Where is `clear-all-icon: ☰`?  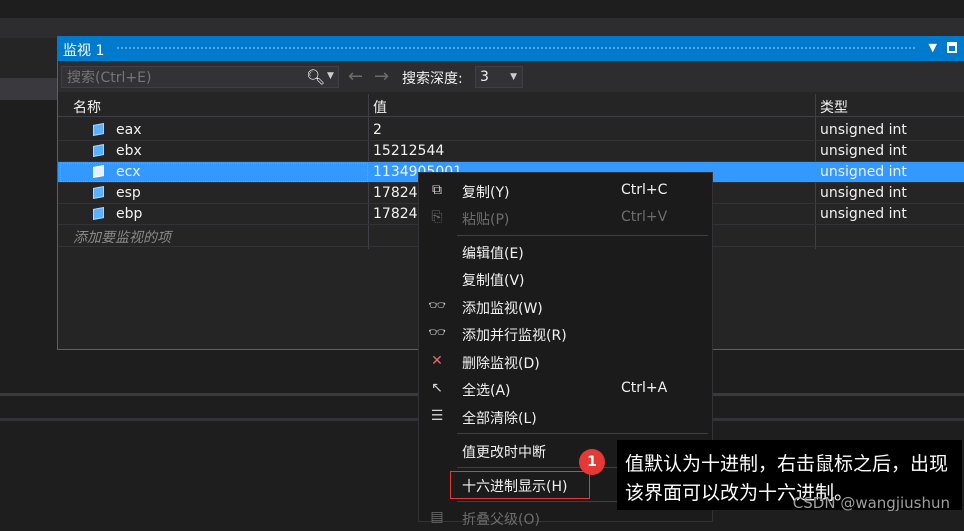
clear-all-icon: ☰ is located at coordinates (437, 416).